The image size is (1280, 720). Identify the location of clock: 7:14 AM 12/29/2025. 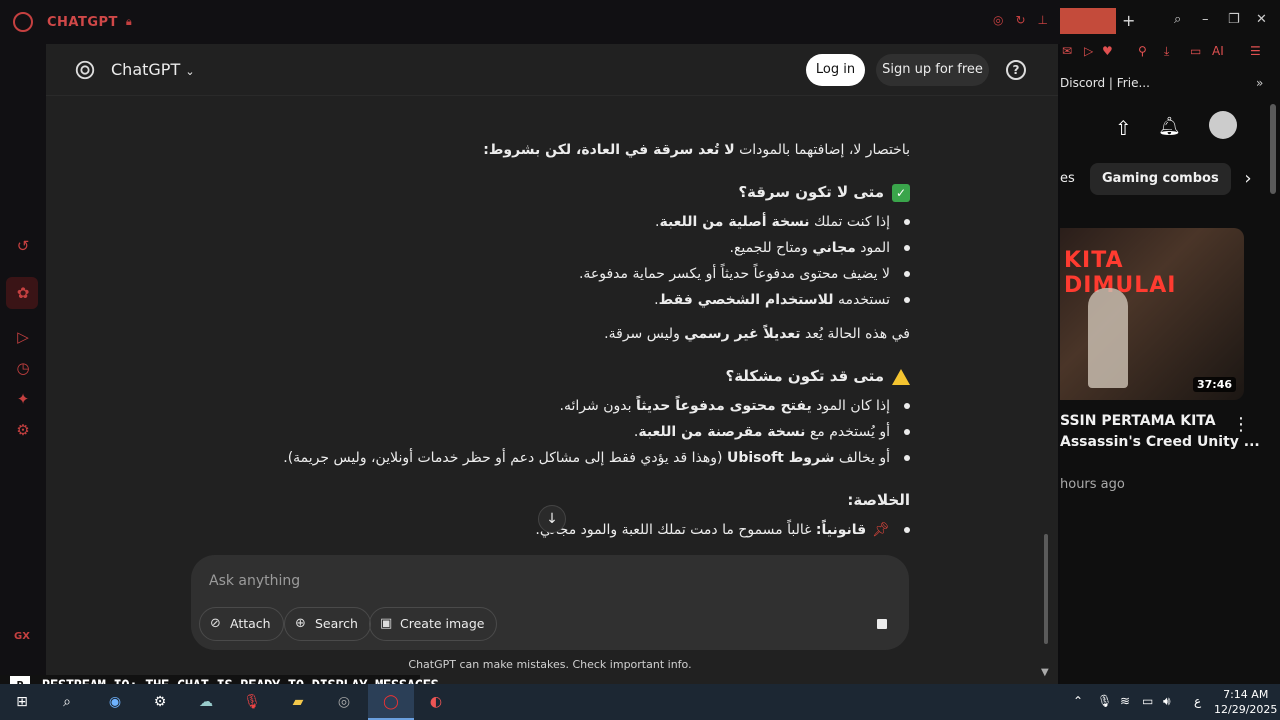
(1245, 702).